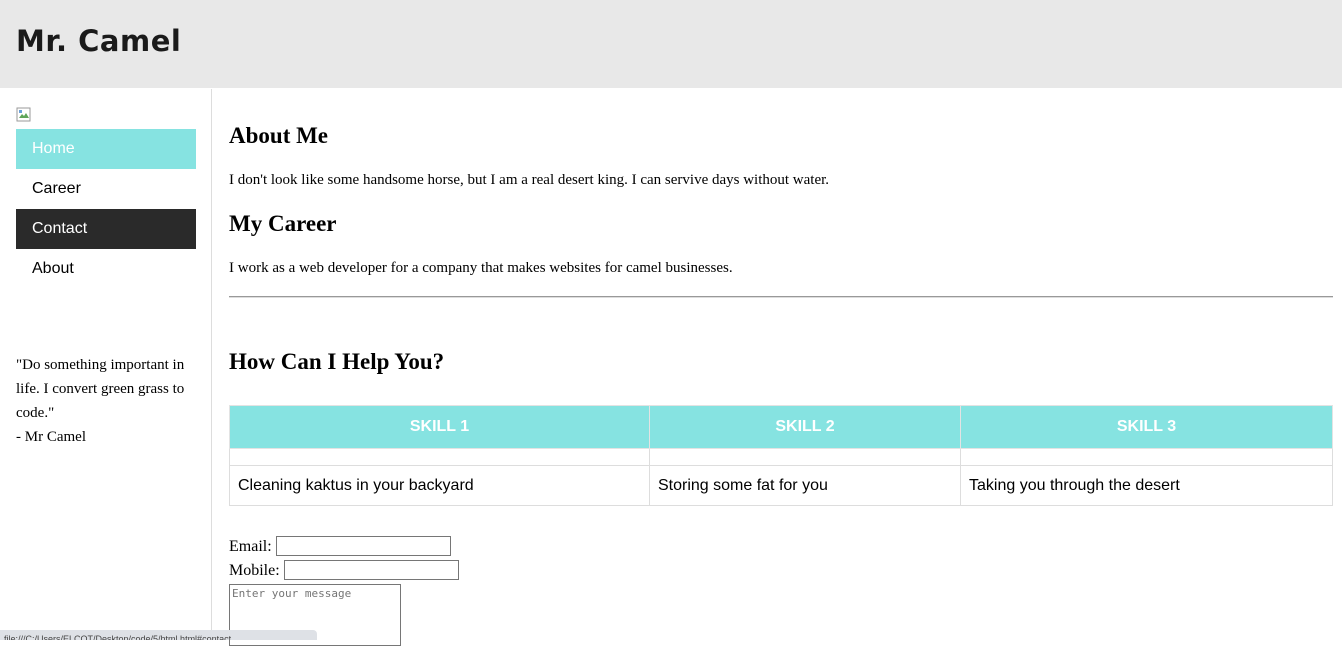 Image resolution: width=1342 pixels, height=651 pixels. Describe the element at coordinates (371, 569) in the screenshot. I see `mobile-field` at that location.